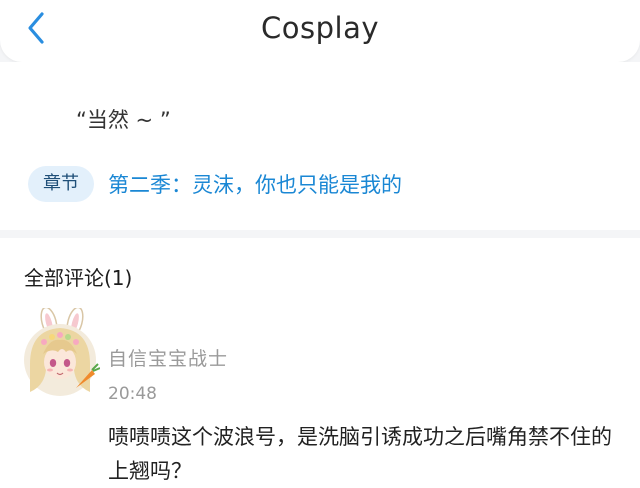  I want to click on chapter-row: 章节 第二季：灵沫，你也只能是我的, so click(215, 184).